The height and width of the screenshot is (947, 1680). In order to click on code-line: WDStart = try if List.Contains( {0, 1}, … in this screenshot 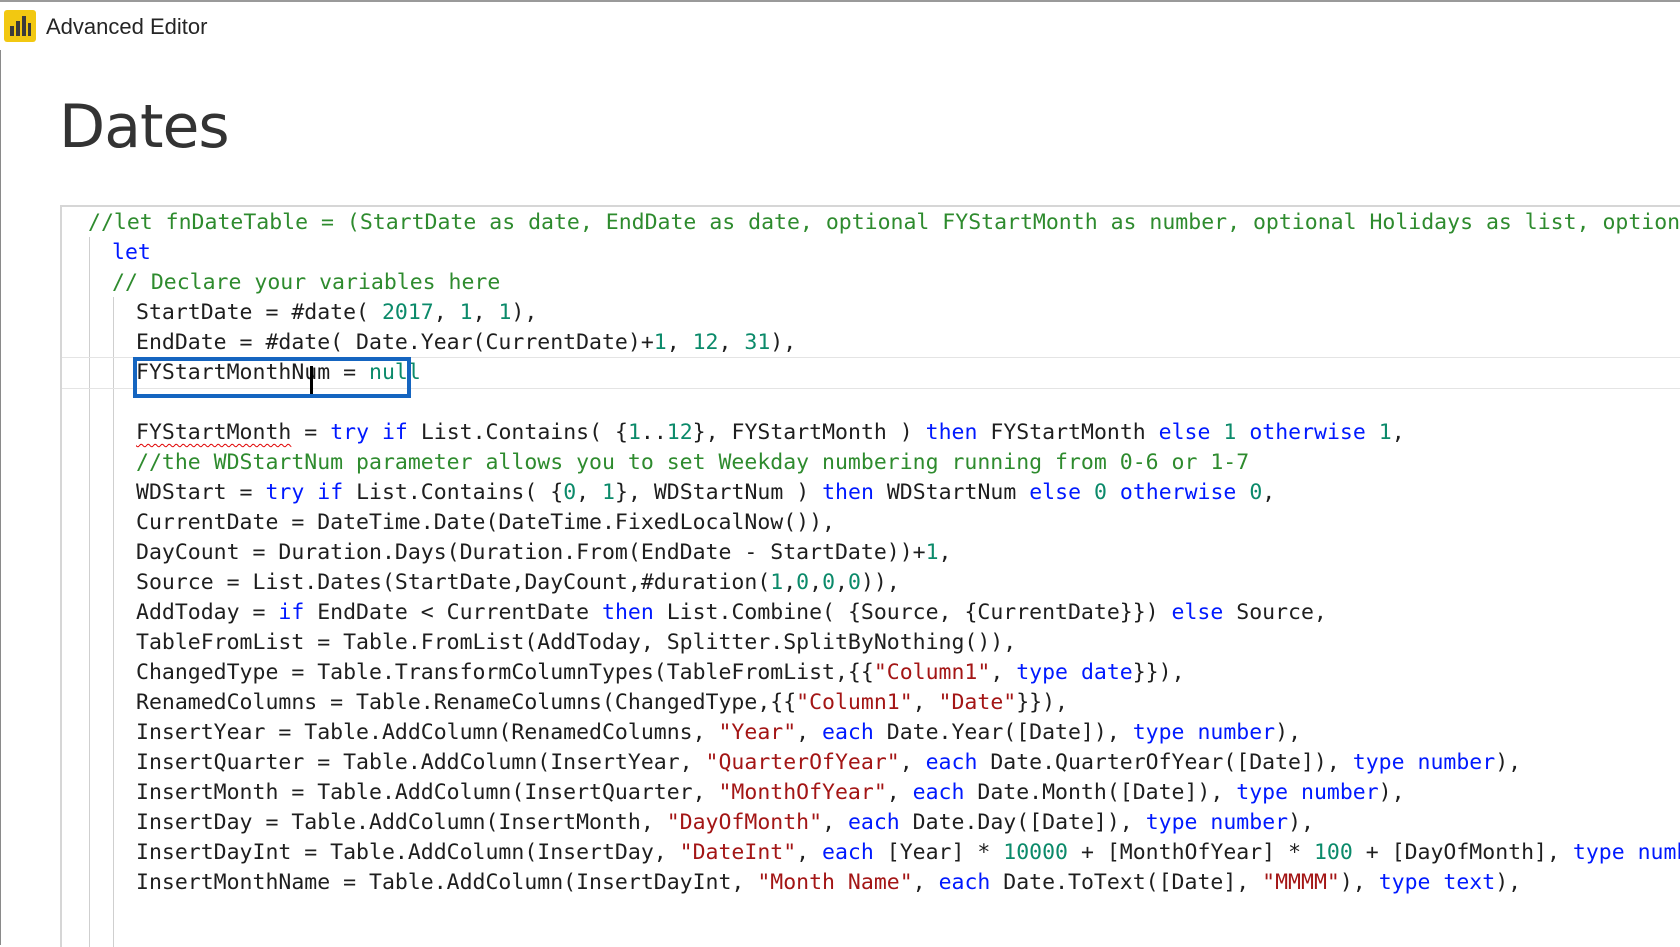, I will do `click(871, 493)`.